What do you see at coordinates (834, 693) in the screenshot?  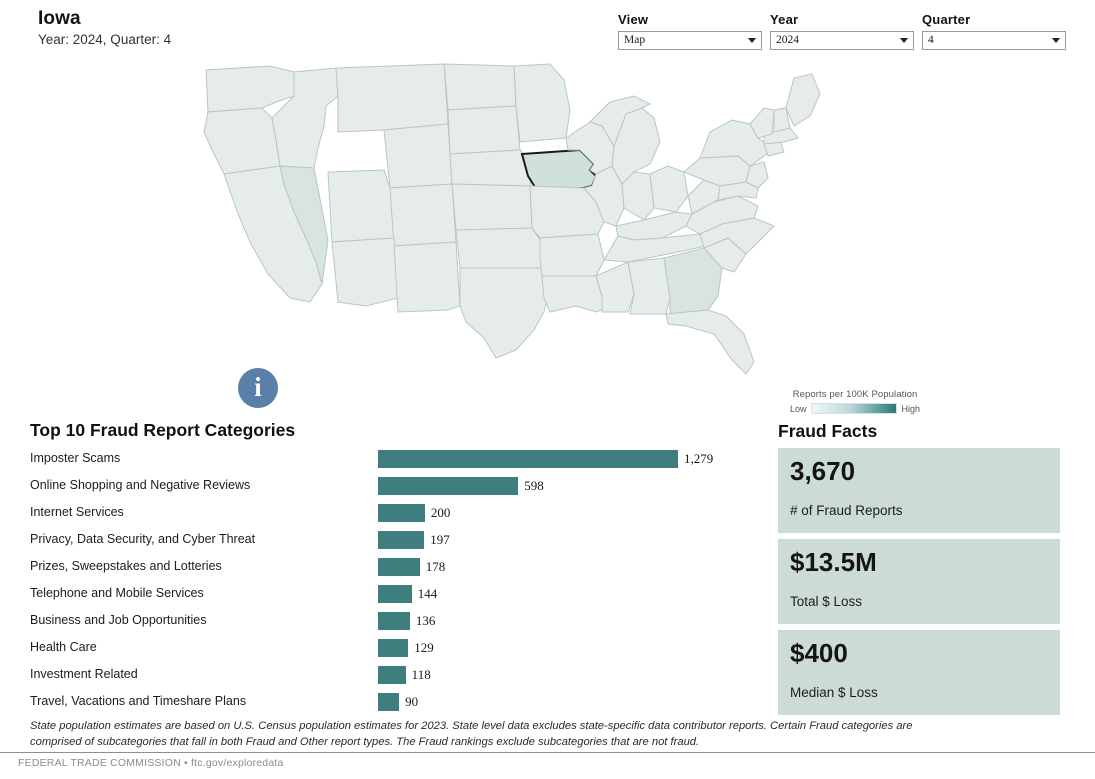 I see `fact-label: Median $ Loss` at bounding box center [834, 693].